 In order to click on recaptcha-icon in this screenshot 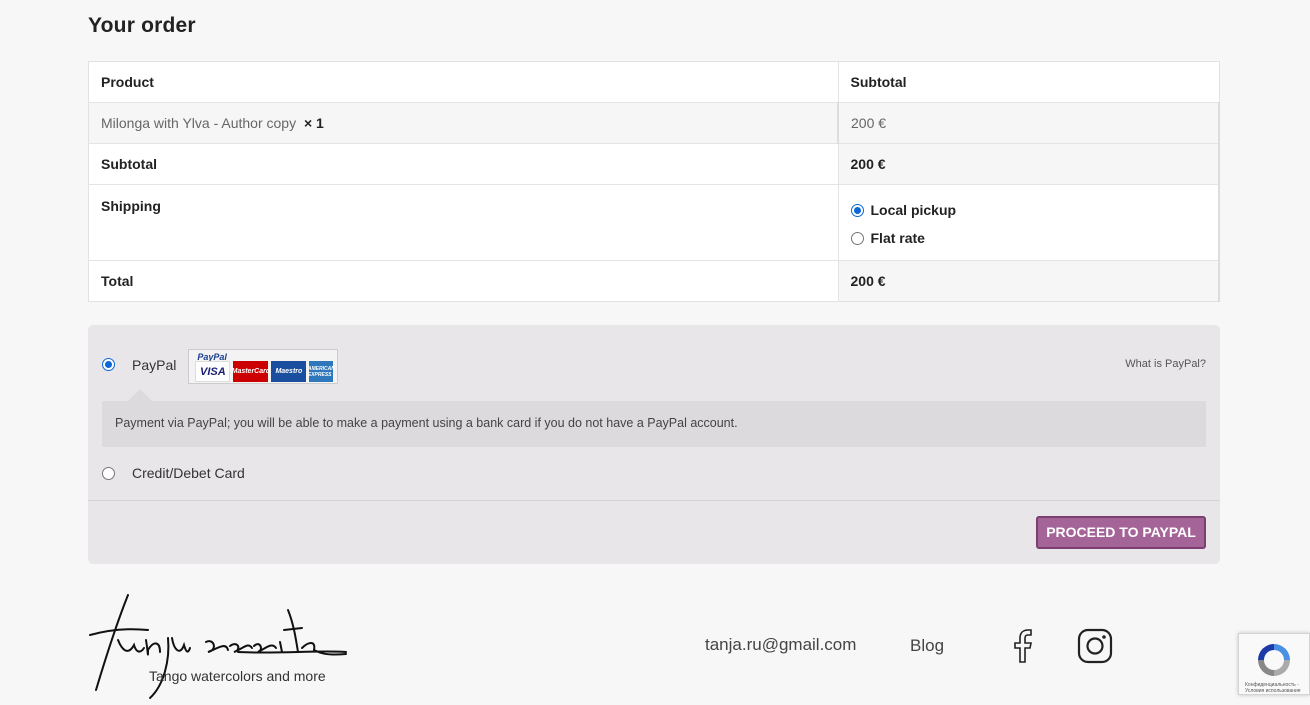, I will do `click(1274, 660)`.